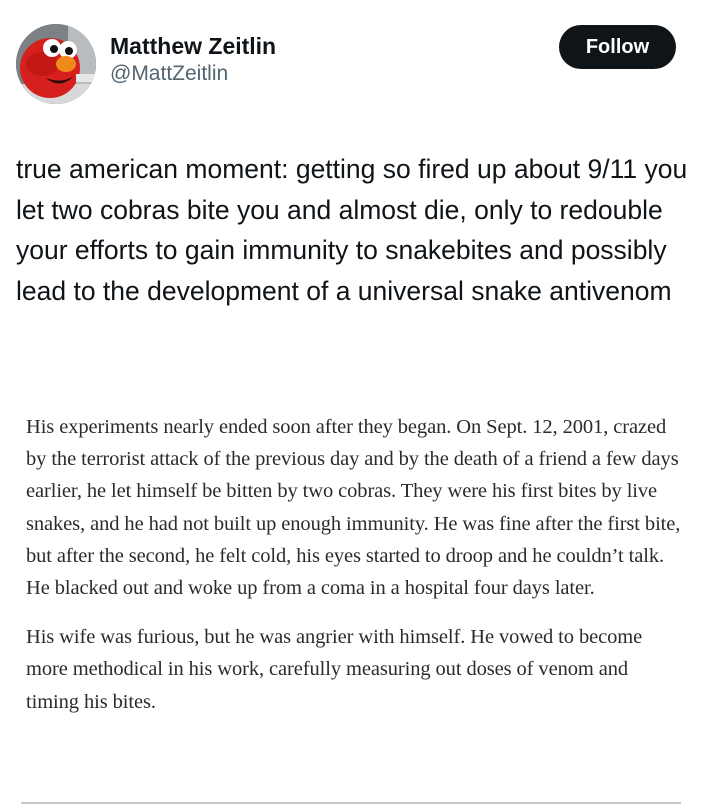  What do you see at coordinates (193, 46) in the screenshot?
I see `author-display-name: Matthew Zeitlin` at bounding box center [193, 46].